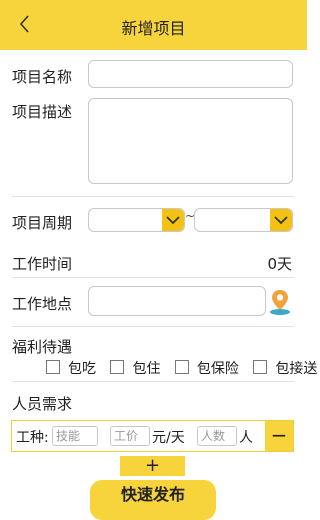 Image resolution: width=320 pixels, height=520 pixels. Describe the element at coordinates (285, 368) in the screenshot. I see `welfare-option-shuttle: 包接送` at that location.